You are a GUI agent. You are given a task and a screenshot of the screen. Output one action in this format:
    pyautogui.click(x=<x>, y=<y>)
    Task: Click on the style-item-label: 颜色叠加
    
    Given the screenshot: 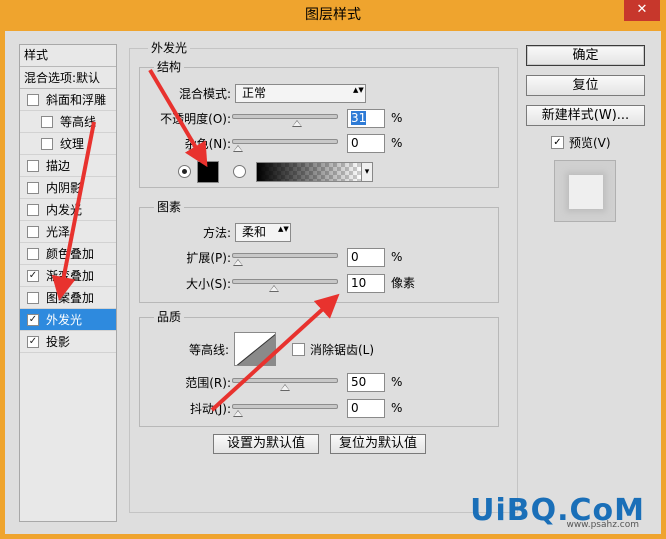 What is the action you would take?
    pyautogui.click(x=70, y=254)
    